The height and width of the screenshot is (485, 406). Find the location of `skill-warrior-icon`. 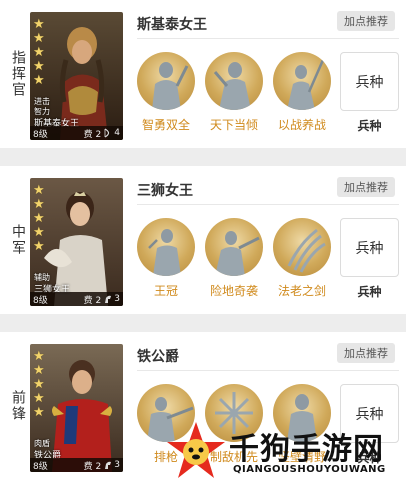

skill-warrior-icon is located at coordinates (234, 81).